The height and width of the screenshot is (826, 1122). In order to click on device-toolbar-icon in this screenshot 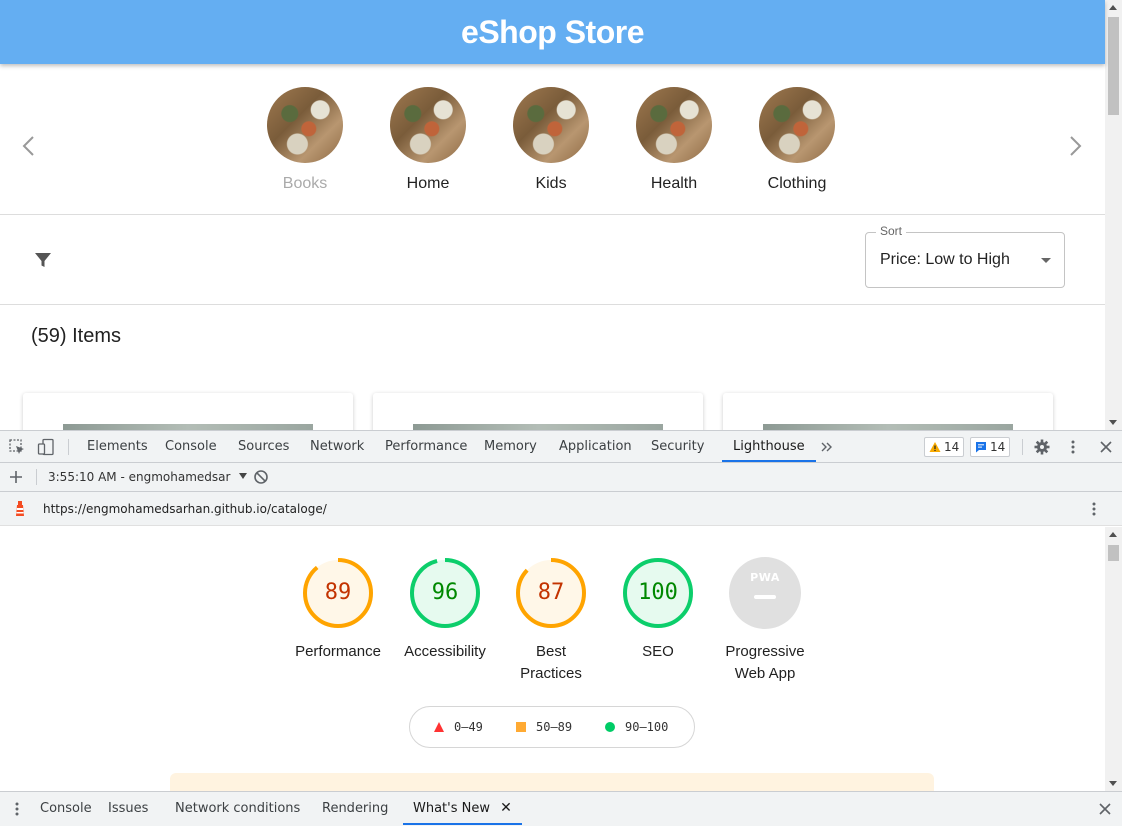, I will do `click(46, 447)`.